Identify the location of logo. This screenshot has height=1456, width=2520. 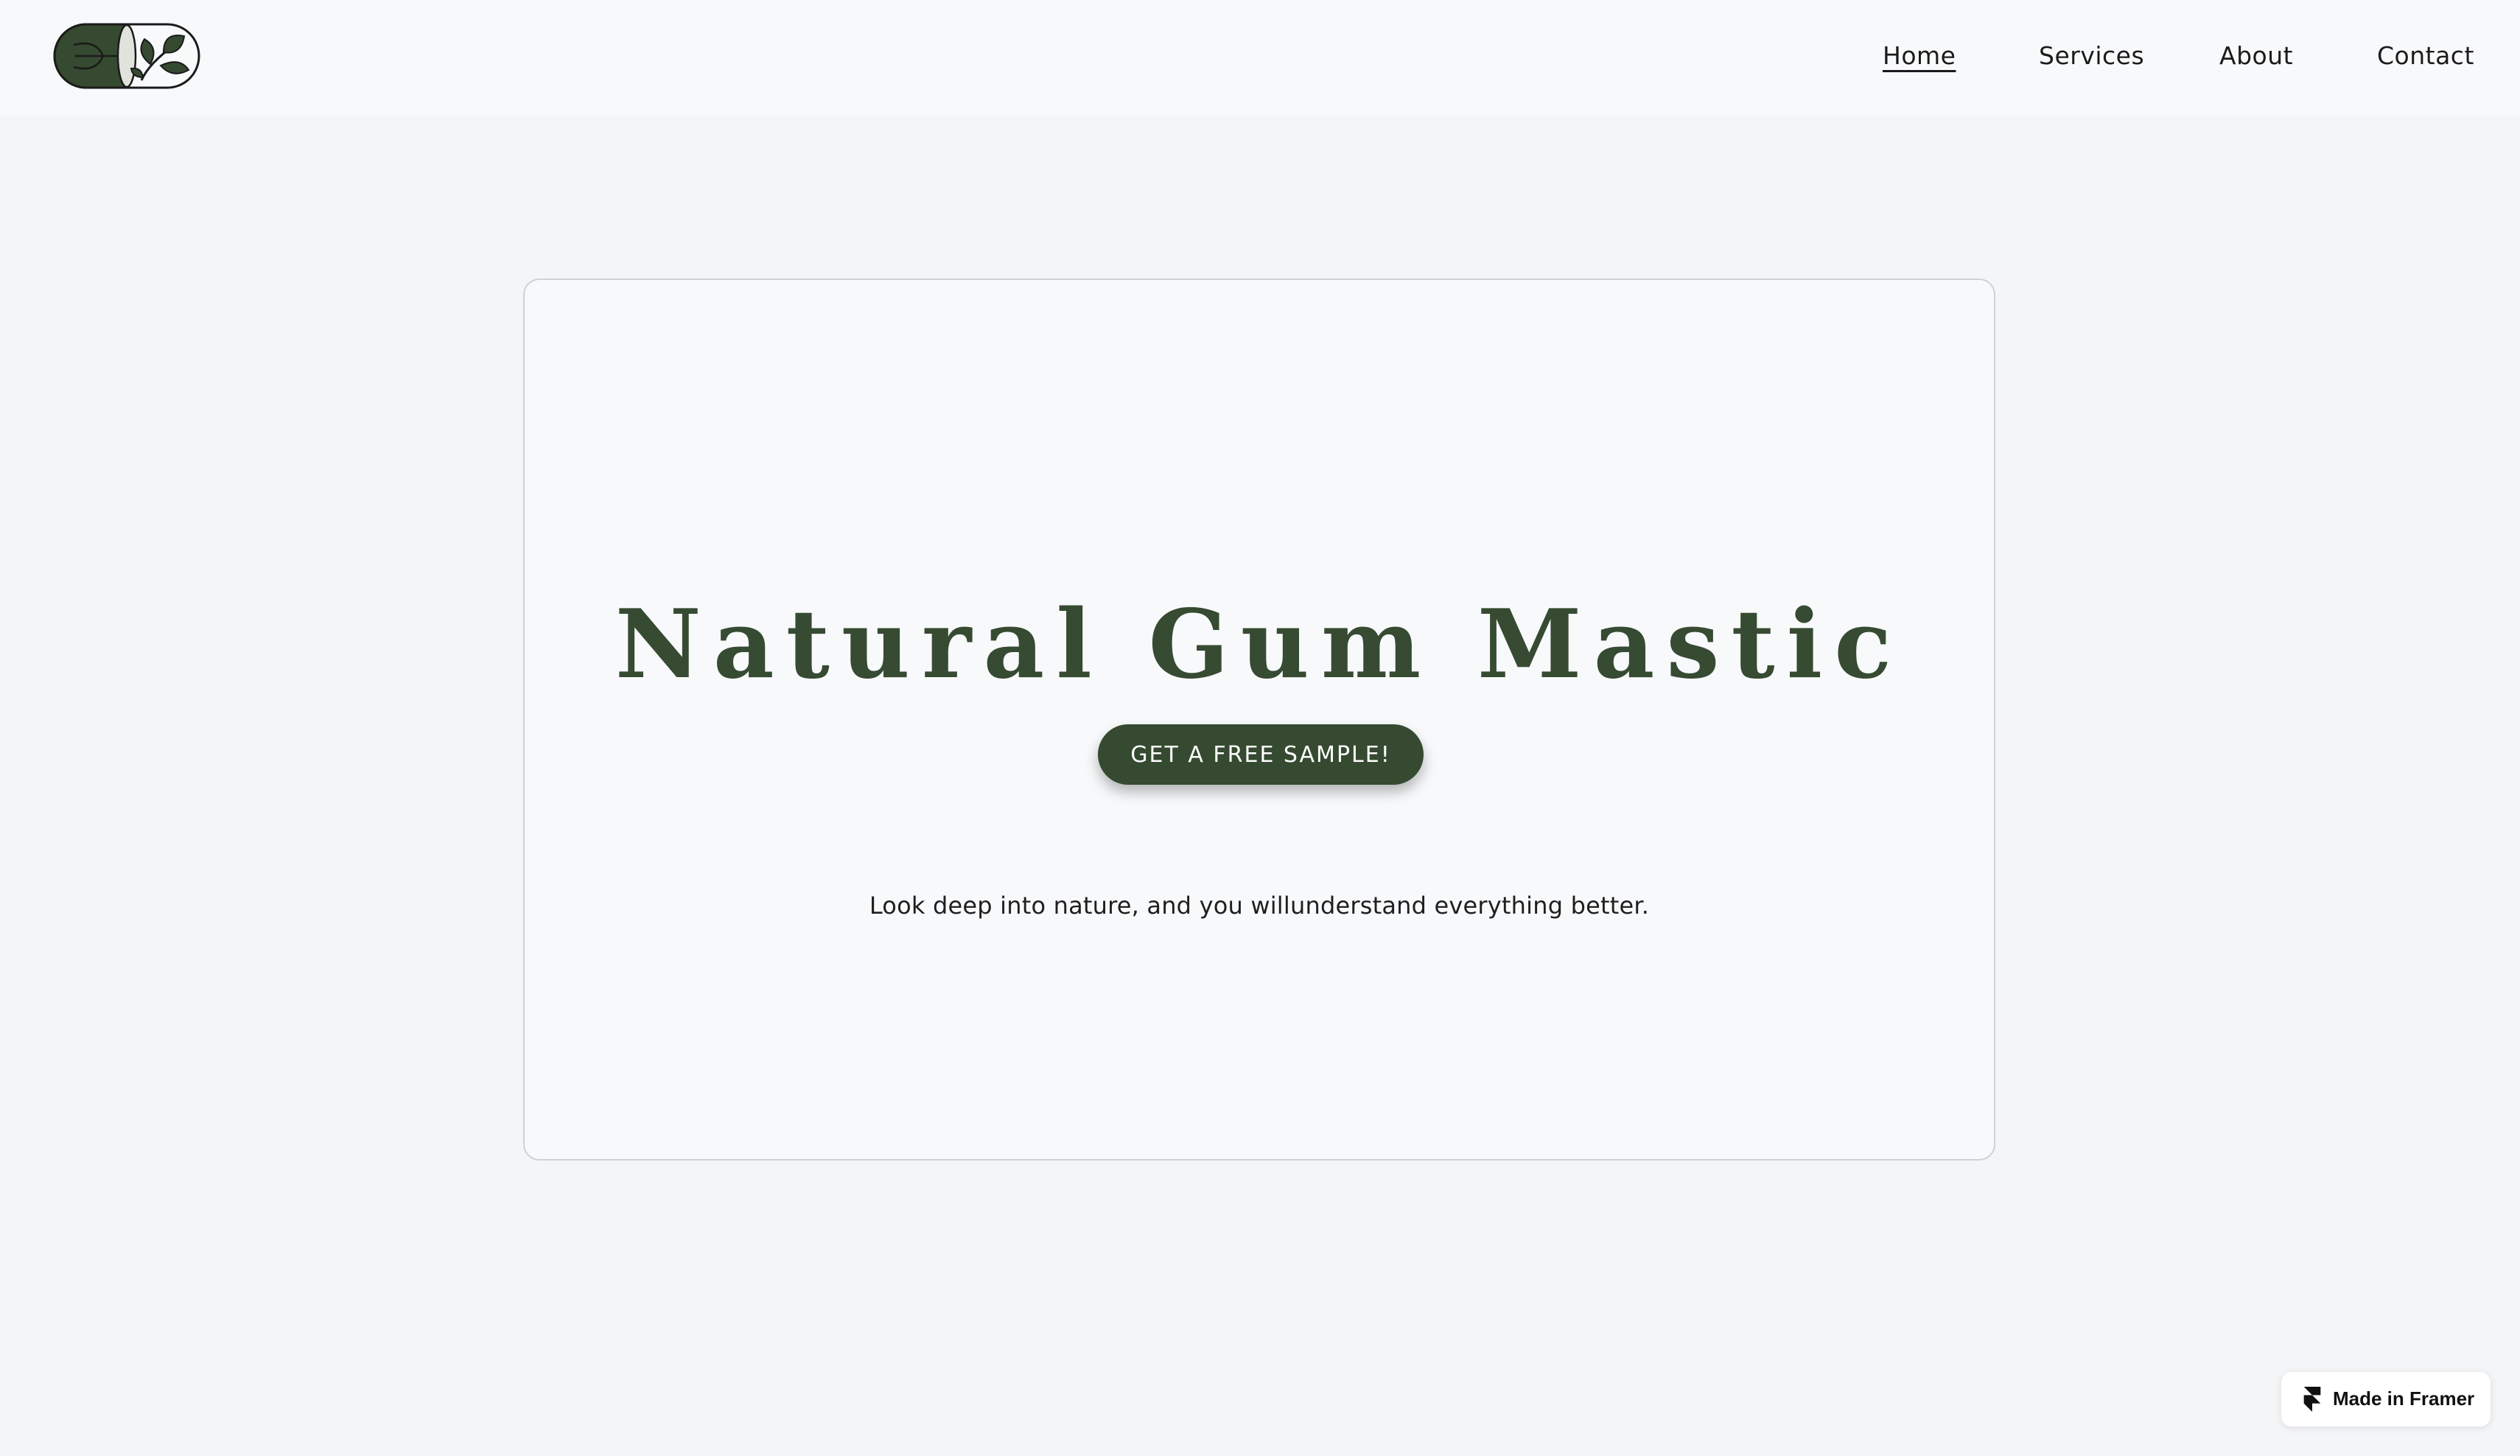
(126, 56).